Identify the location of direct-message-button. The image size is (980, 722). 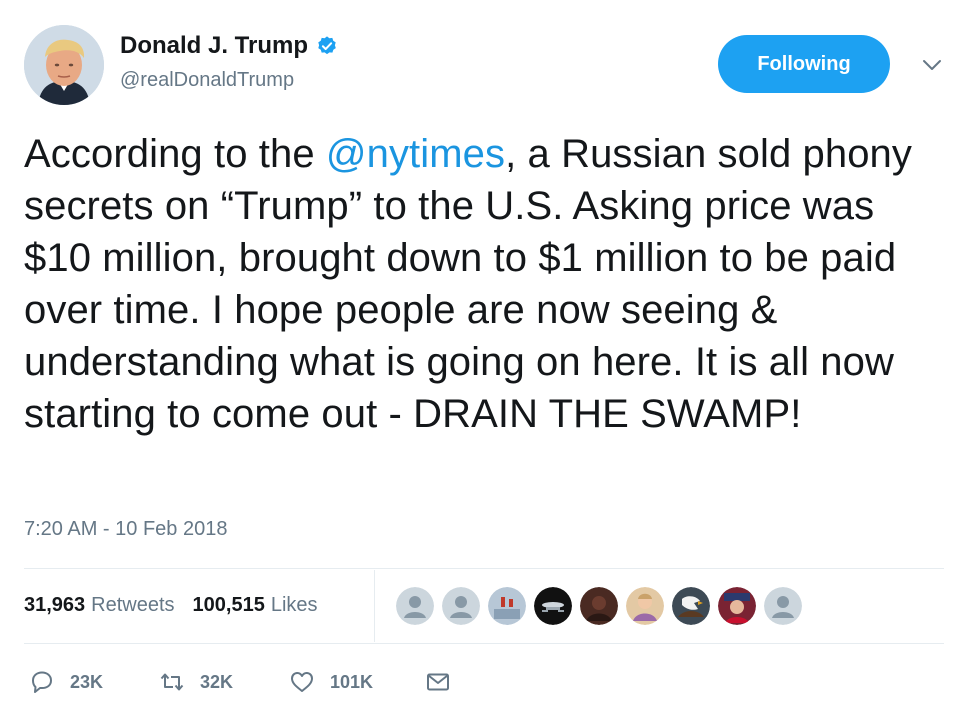
(438, 682).